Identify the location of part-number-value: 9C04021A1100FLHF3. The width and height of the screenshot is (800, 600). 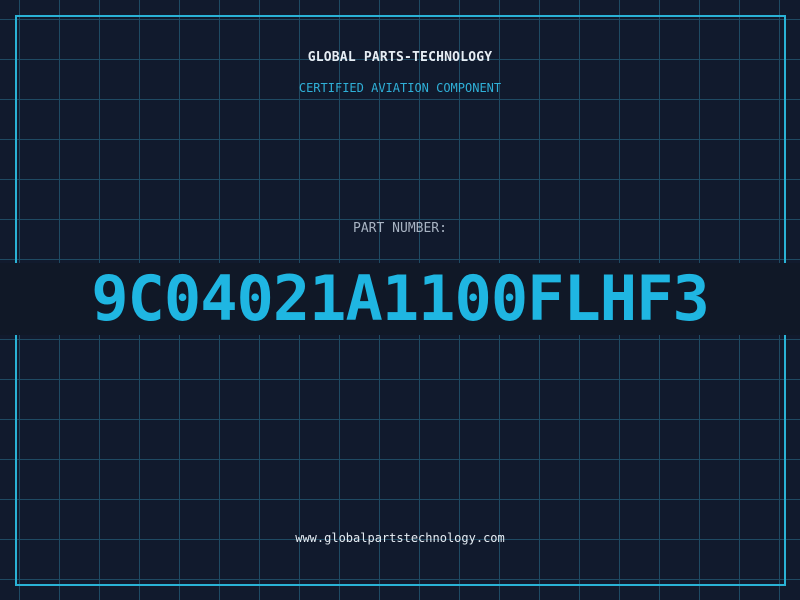
(400, 298).